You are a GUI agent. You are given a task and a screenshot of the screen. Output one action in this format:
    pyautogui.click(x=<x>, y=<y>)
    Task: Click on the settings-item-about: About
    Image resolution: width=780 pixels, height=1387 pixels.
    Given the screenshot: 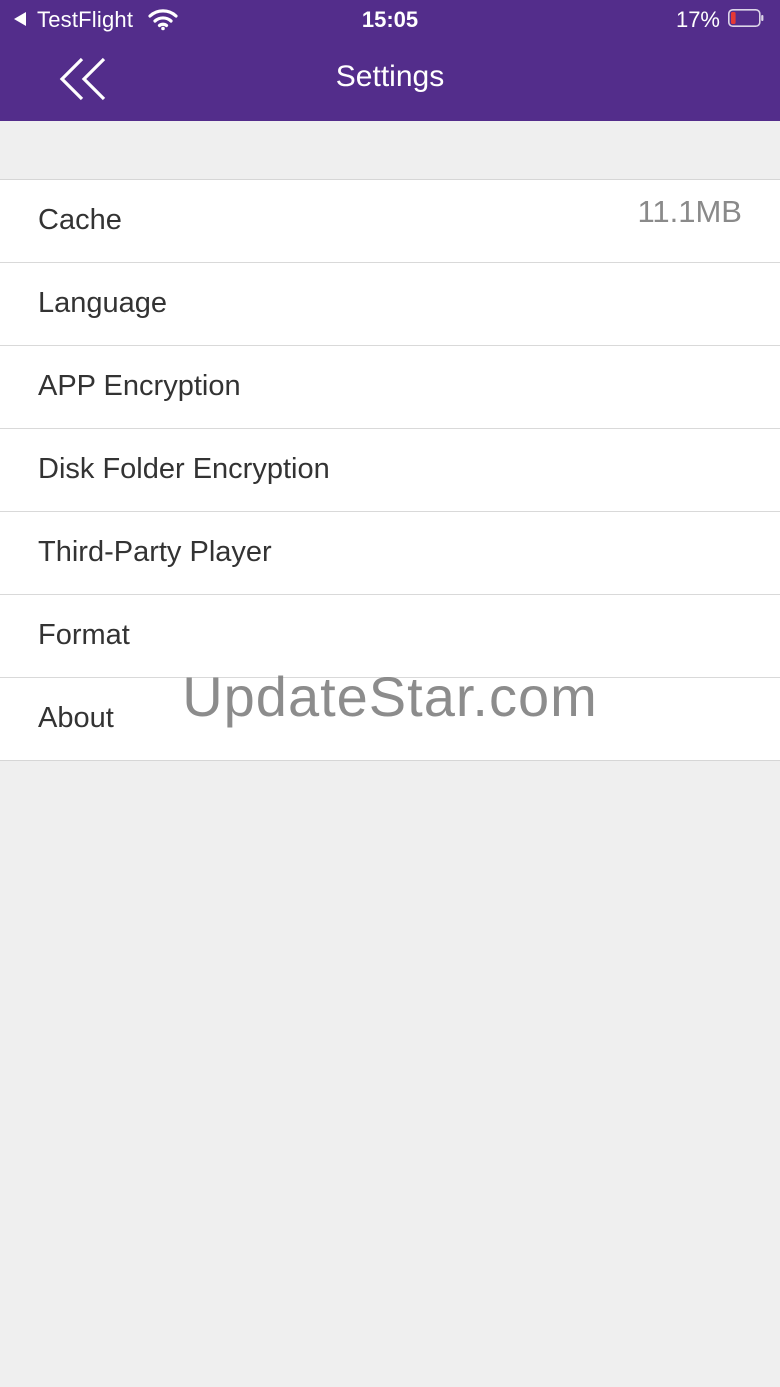 What is the action you would take?
    pyautogui.click(x=390, y=719)
    